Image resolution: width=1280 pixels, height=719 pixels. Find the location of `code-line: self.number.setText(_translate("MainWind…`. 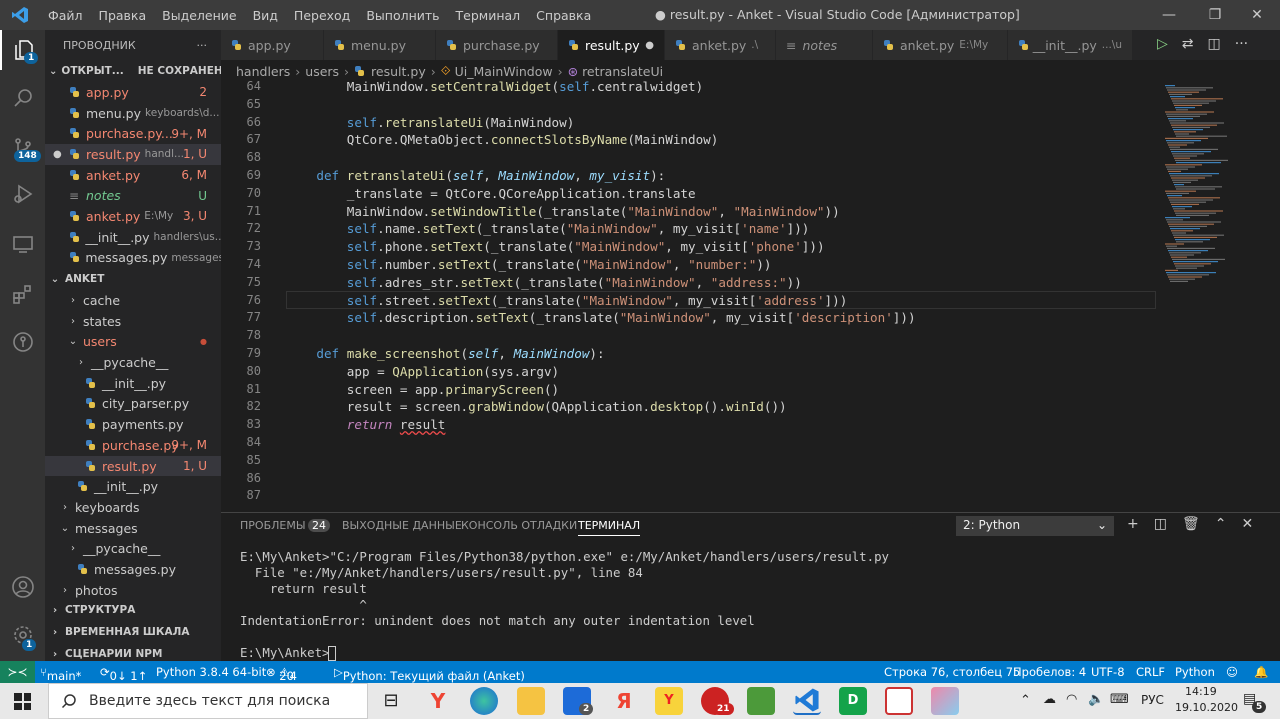

code-line: self.number.setText(_translate("MainWind… is located at coordinates (559, 264).